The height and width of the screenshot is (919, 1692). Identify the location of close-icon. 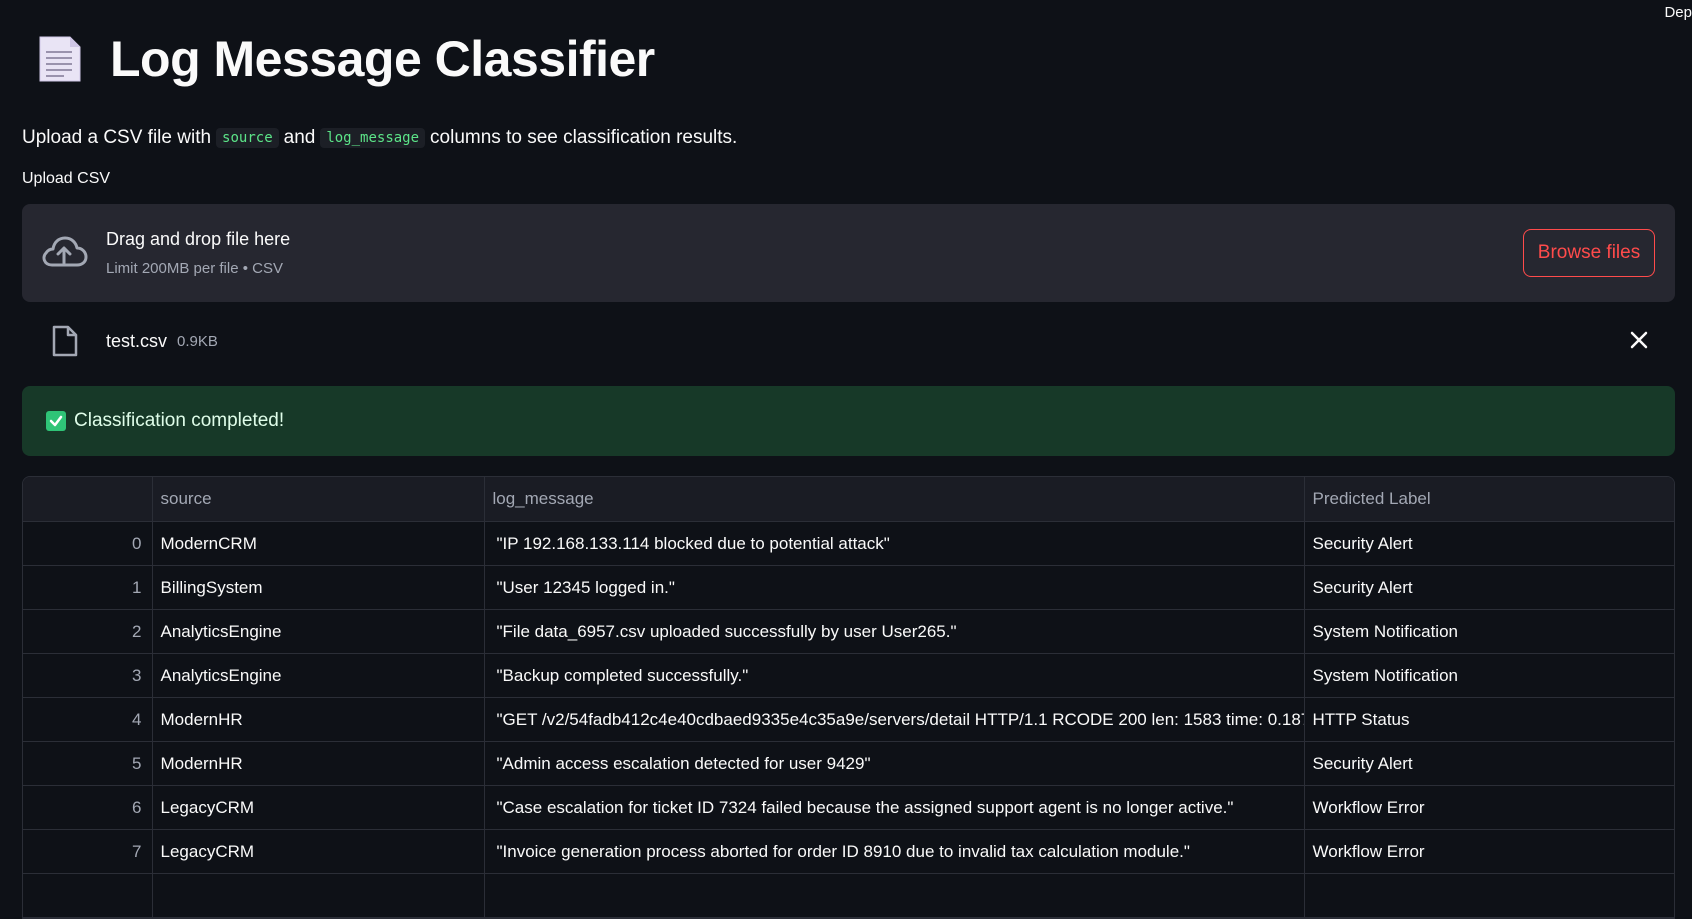
(1639, 340).